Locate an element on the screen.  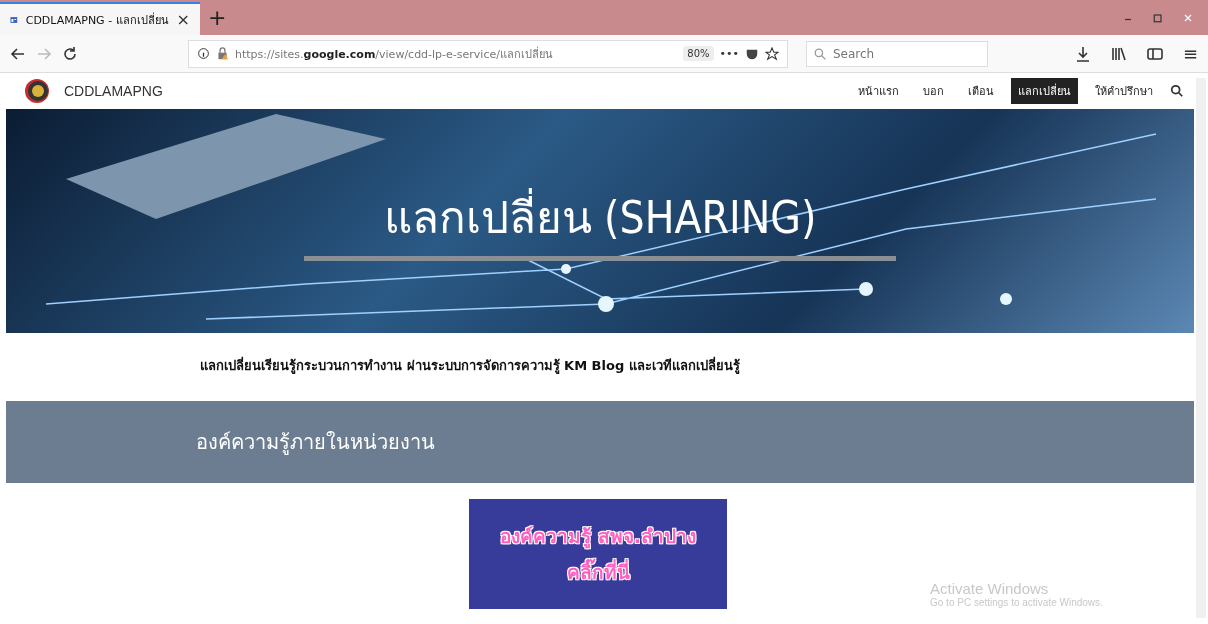
nav-link: แลกเปลี่ยน is located at coordinates (1044, 91).